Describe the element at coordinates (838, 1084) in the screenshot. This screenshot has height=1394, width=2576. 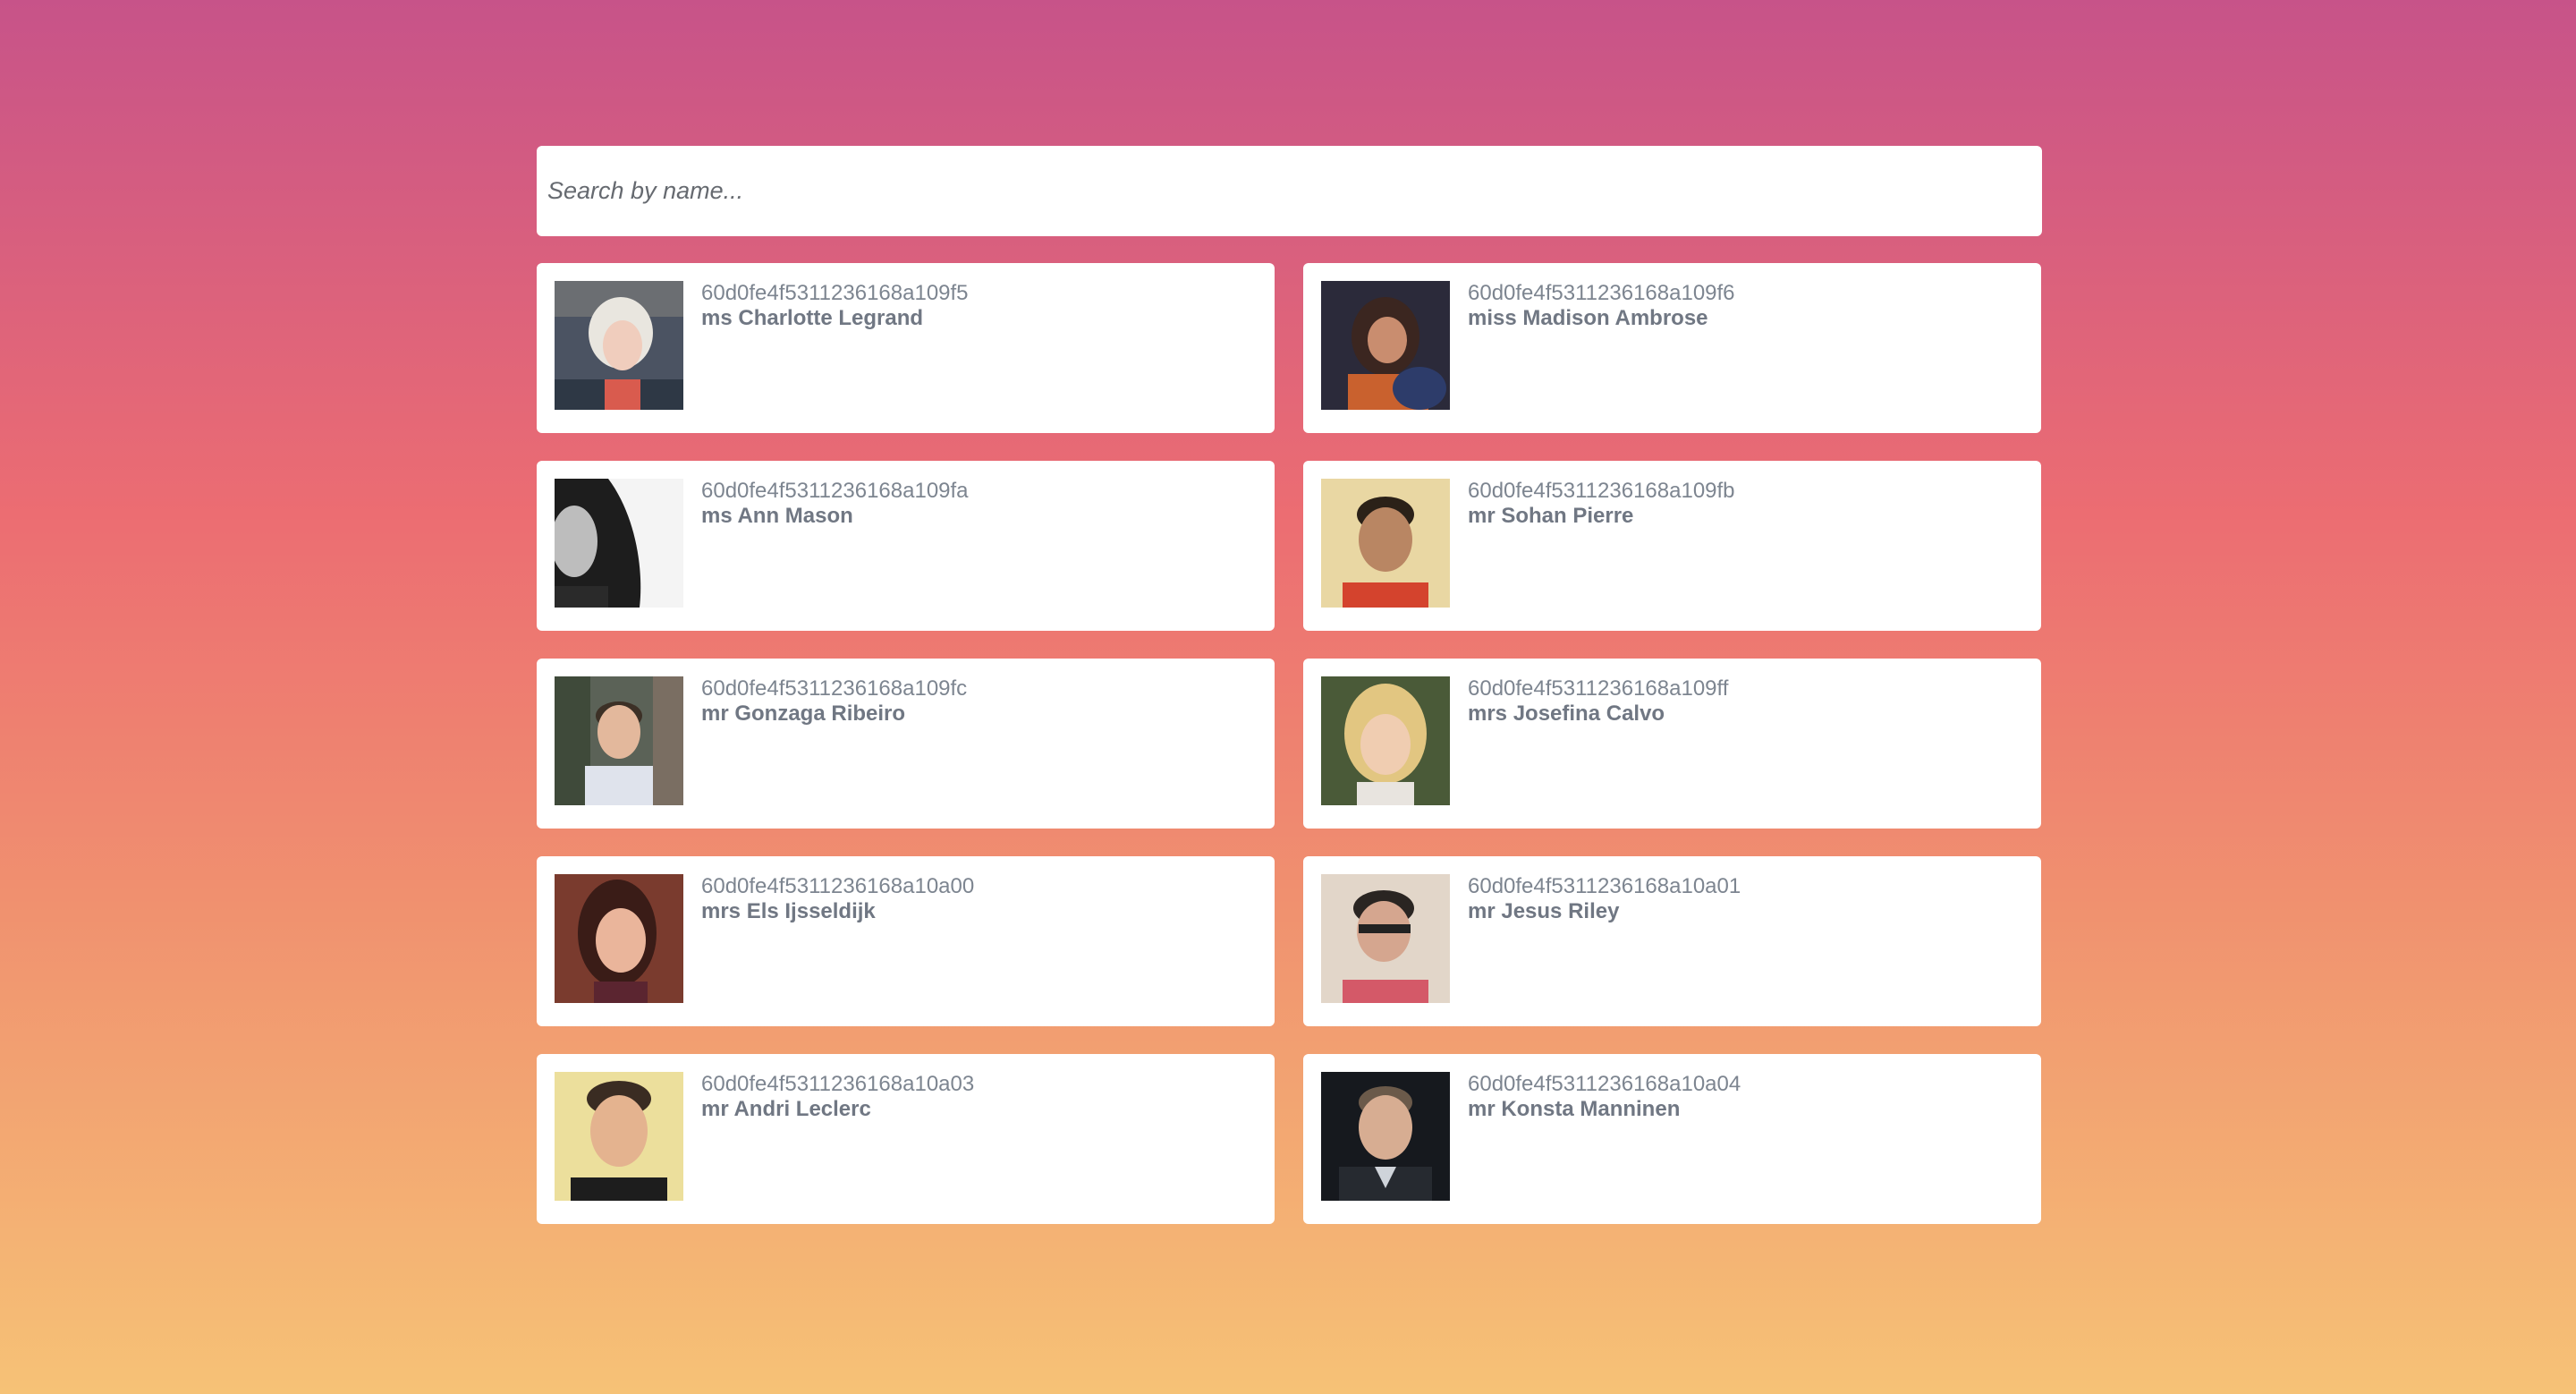
I see `user-id: 60d0fe4f5311236168a10a03` at that location.